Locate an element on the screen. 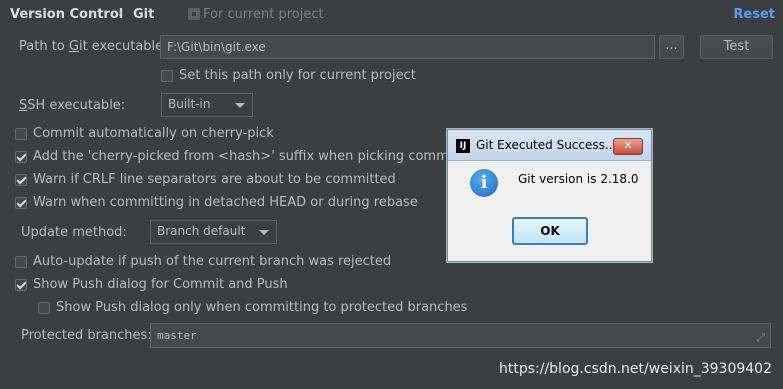  show-push-dialog-checkbox is located at coordinates (21, 284).